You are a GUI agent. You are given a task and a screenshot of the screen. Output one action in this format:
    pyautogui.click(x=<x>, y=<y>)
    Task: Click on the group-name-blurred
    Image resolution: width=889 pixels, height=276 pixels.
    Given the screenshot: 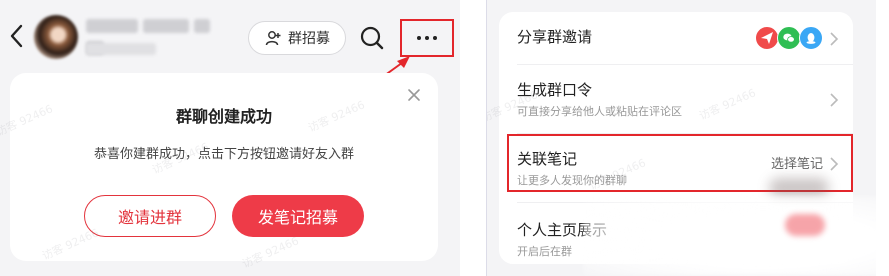 What is the action you would take?
    pyautogui.click(x=160, y=35)
    